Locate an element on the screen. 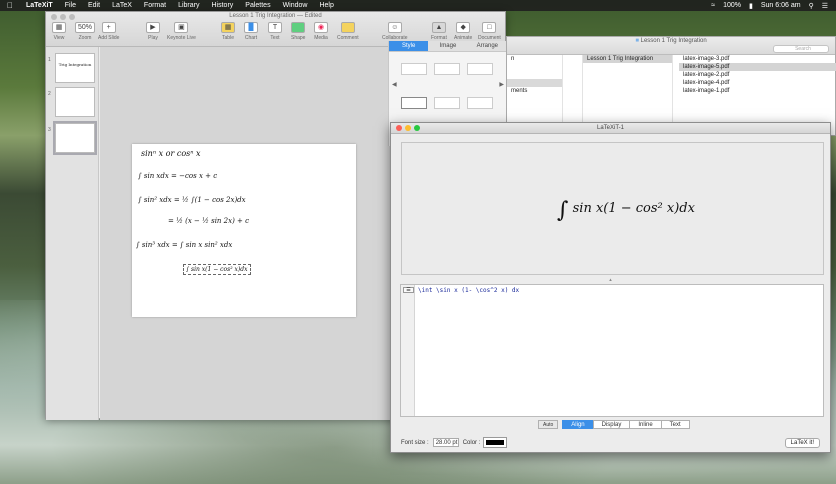 The width and height of the screenshot is (836, 484). latexit-title: LaTeXiT-1 is located at coordinates (610, 128).